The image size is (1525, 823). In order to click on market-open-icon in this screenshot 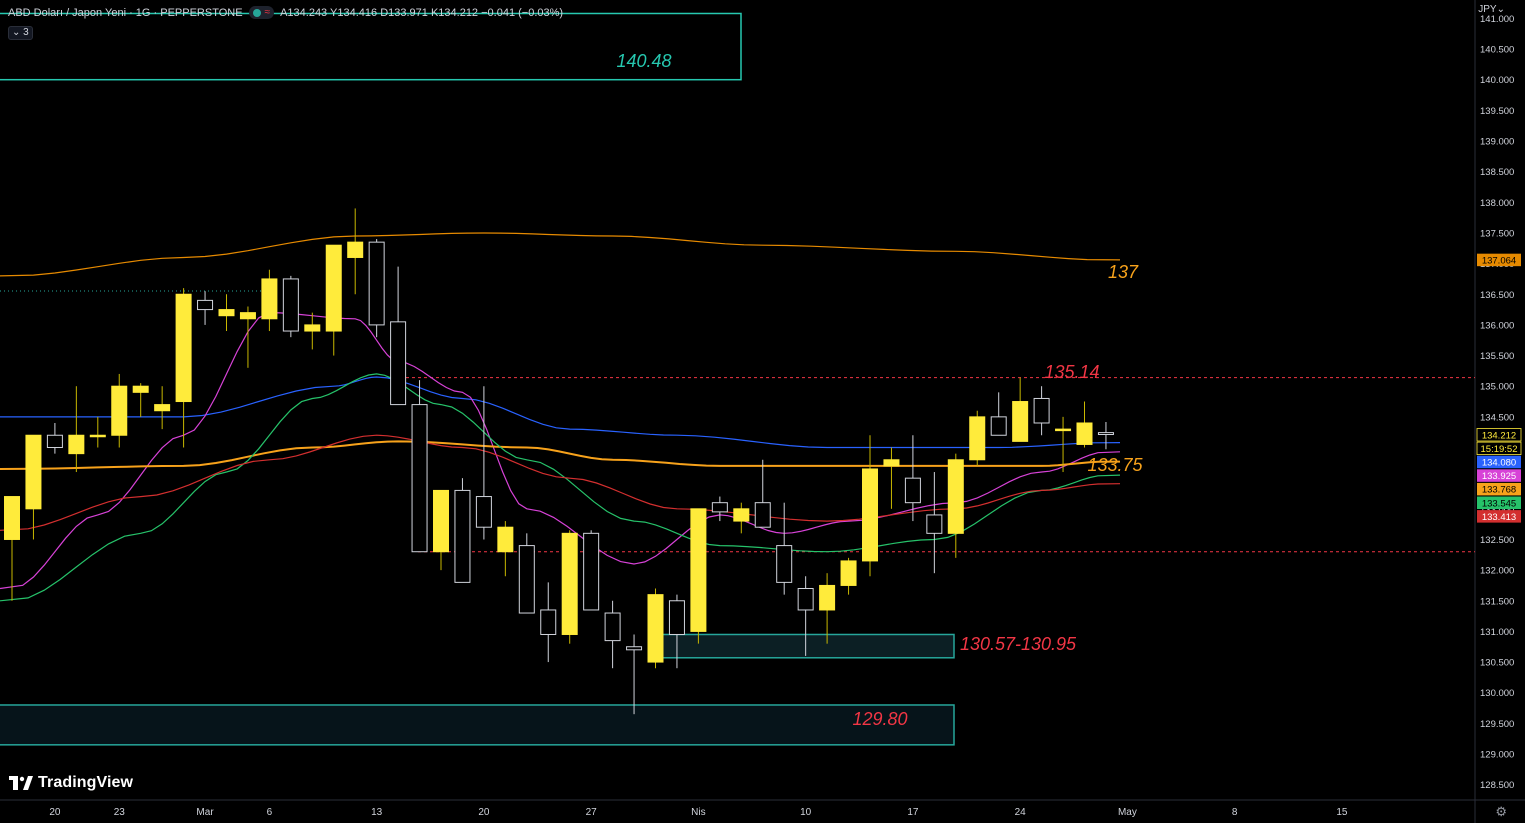, I will do `click(256, 12)`.